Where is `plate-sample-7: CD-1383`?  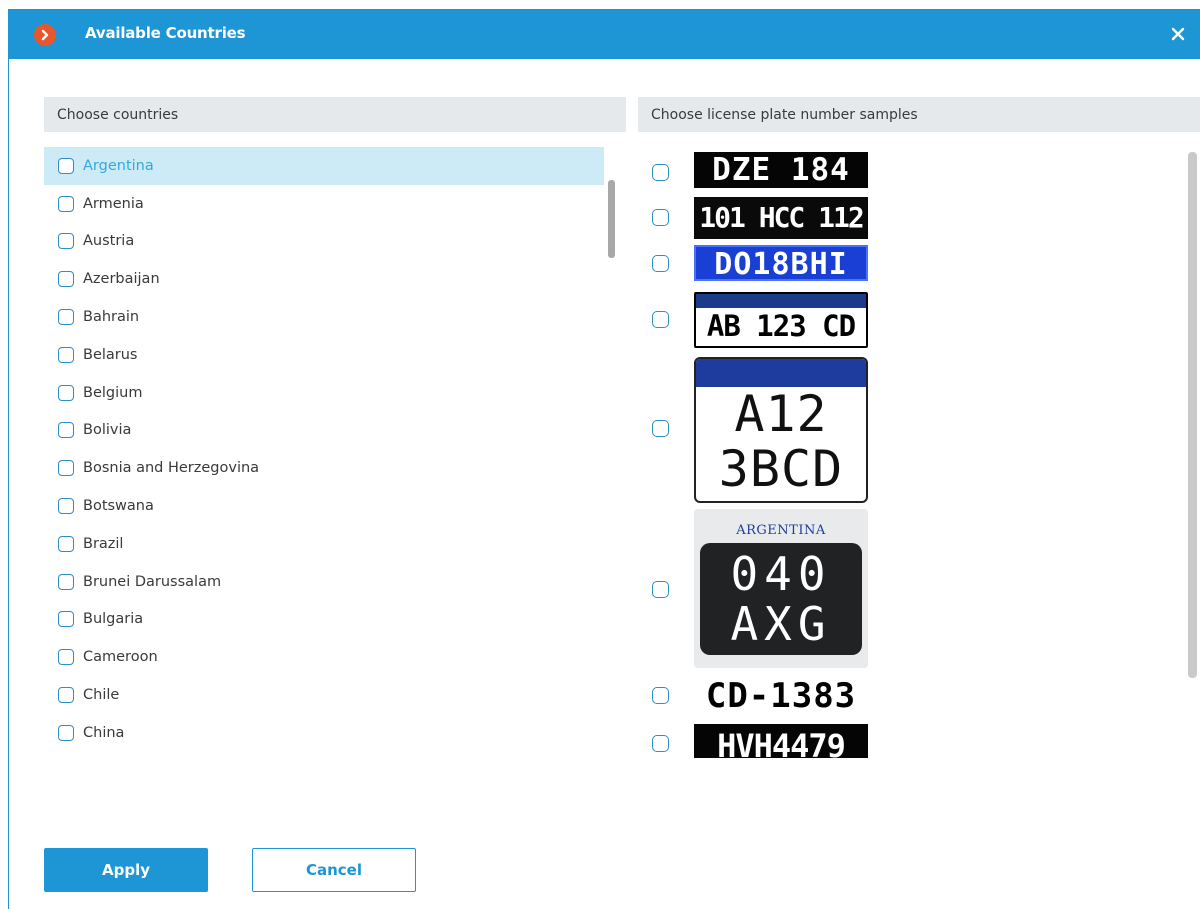 plate-sample-7: CD-1383 is located at coordinates (781, 696).